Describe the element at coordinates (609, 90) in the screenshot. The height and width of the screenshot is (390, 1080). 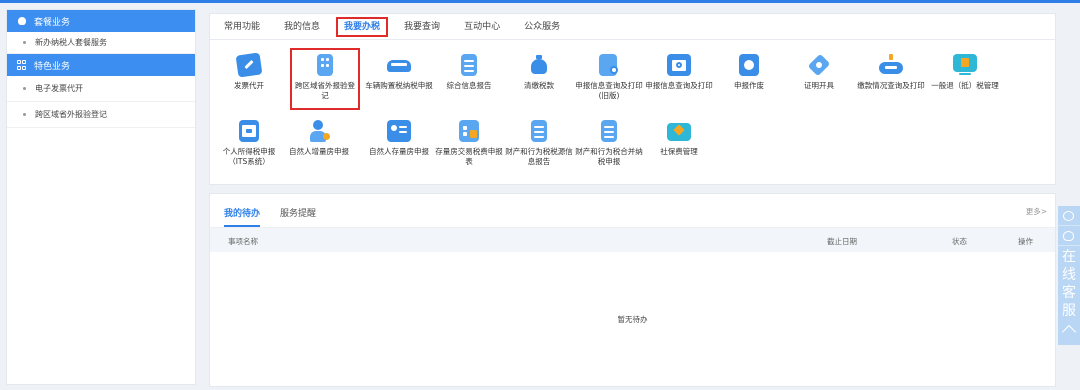
I see `func-label: 申报信息查询及打印(旧版)` at that location.